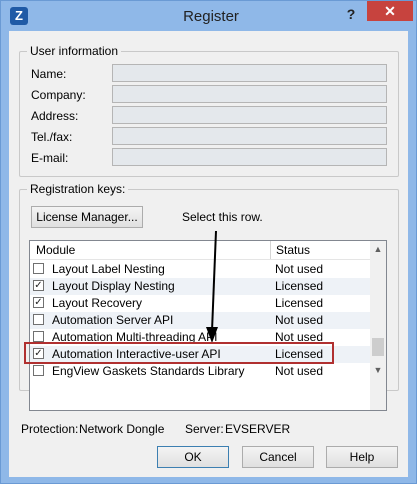  What do you see at coordinates (193, 457) in the screenshot?
I see `ok-button: OK` at bounding box center [193, 457].